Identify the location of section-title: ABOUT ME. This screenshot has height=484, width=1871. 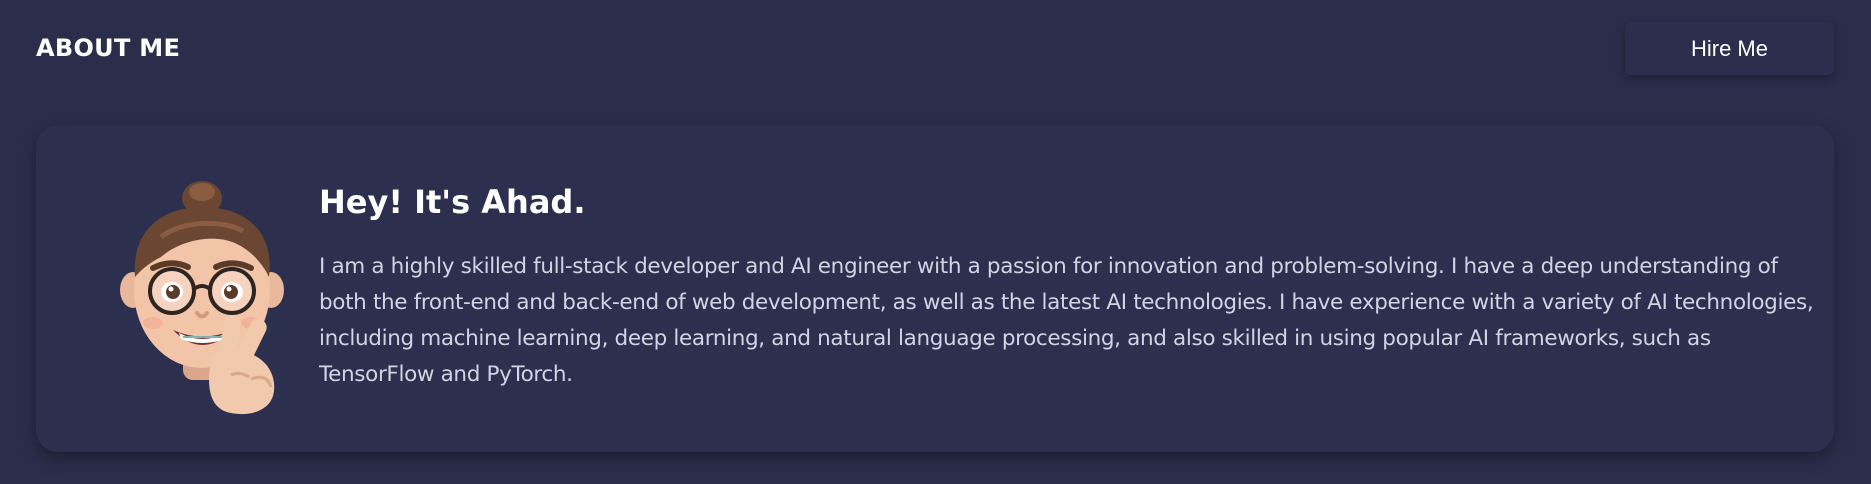
(108, 48).